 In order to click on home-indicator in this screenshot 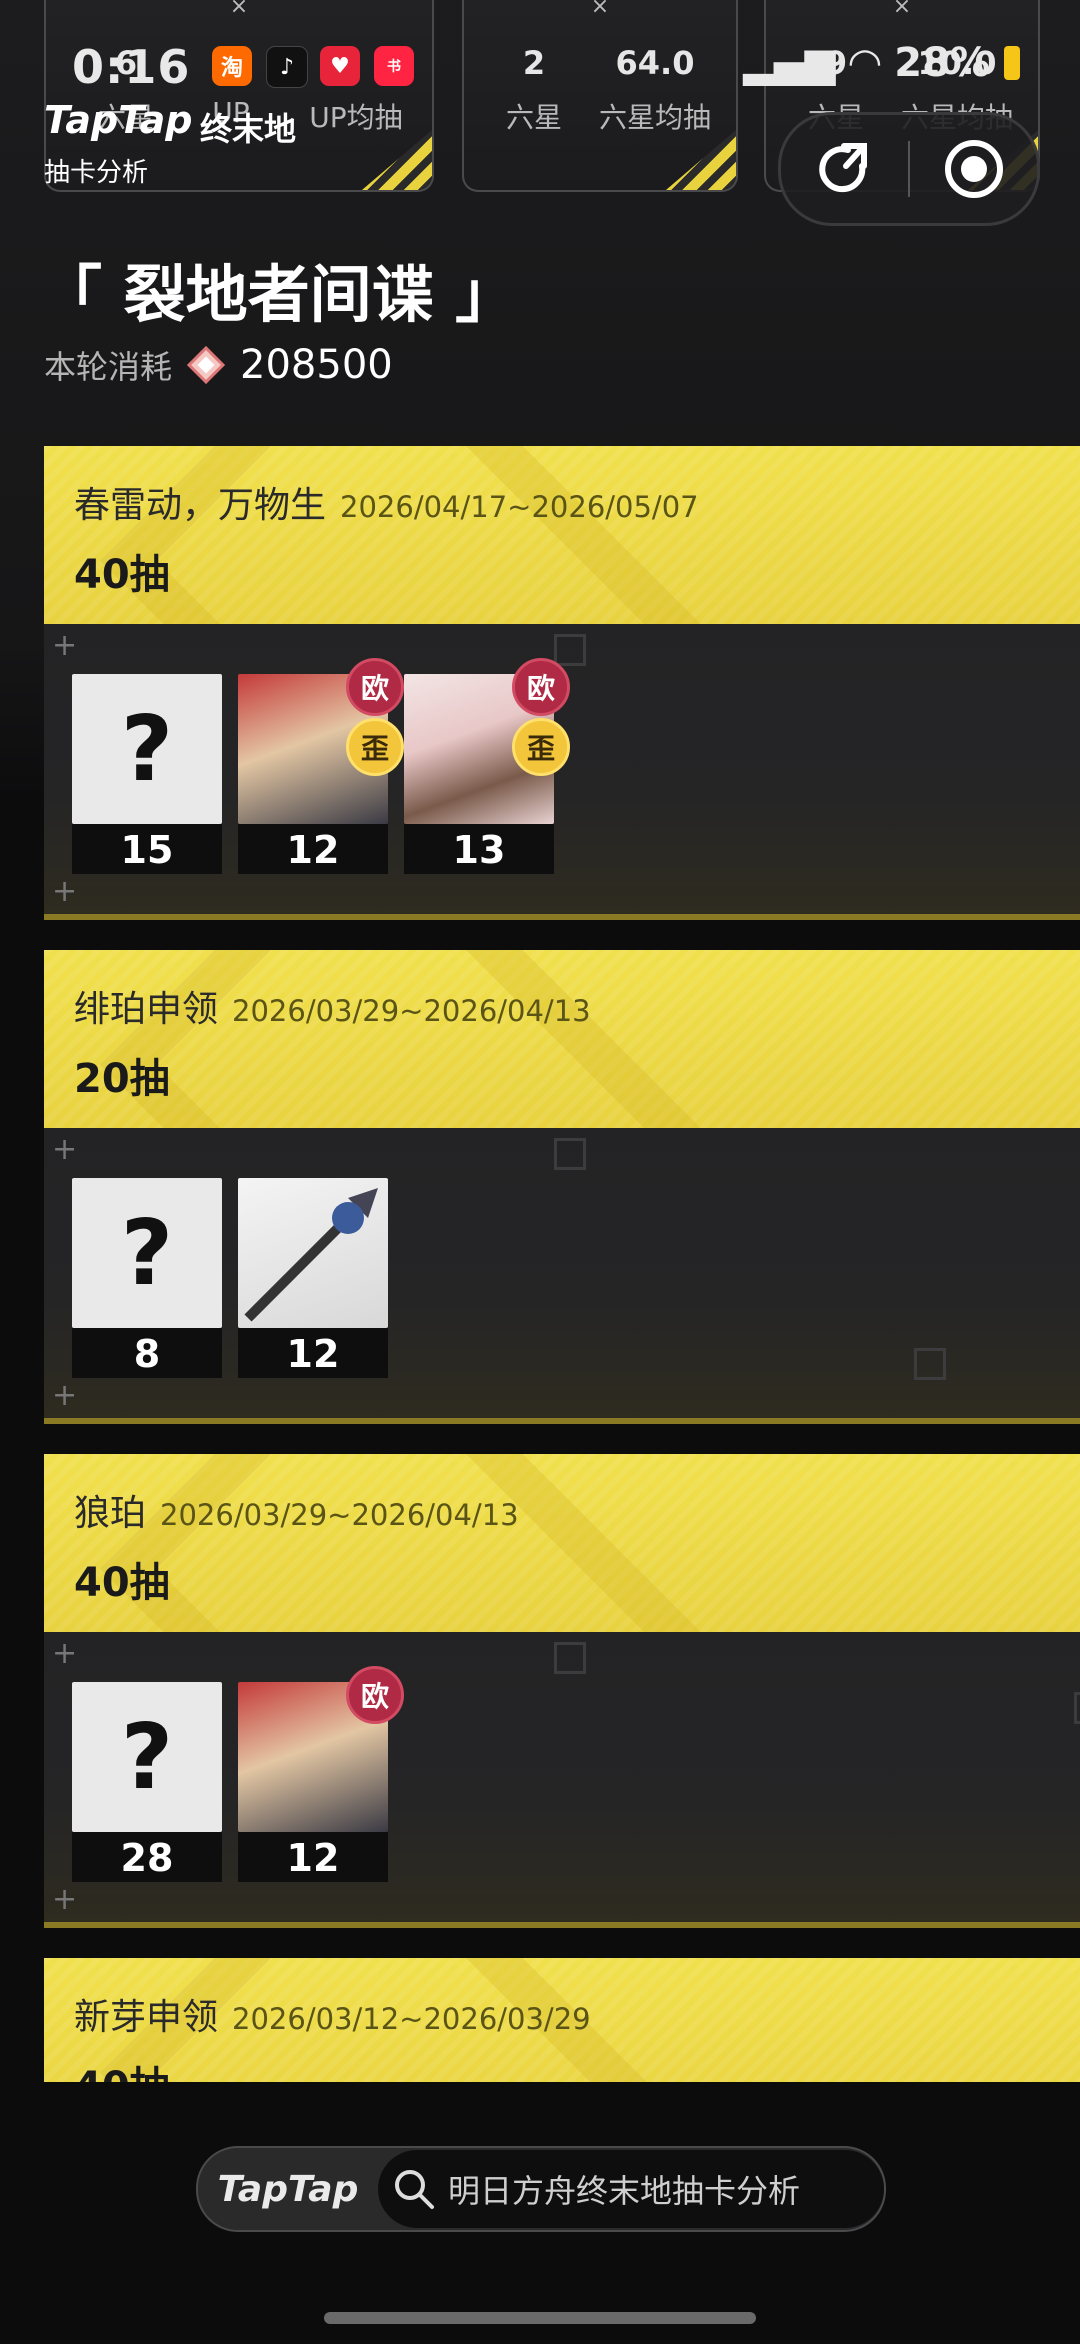, I will do `click(540, 2318)`.